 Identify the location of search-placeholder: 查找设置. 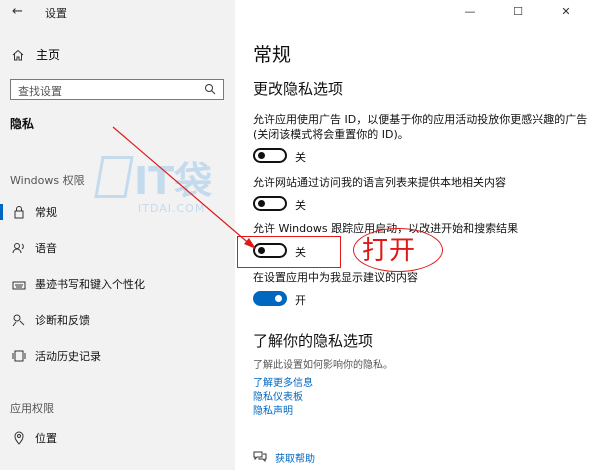
(40, 91).